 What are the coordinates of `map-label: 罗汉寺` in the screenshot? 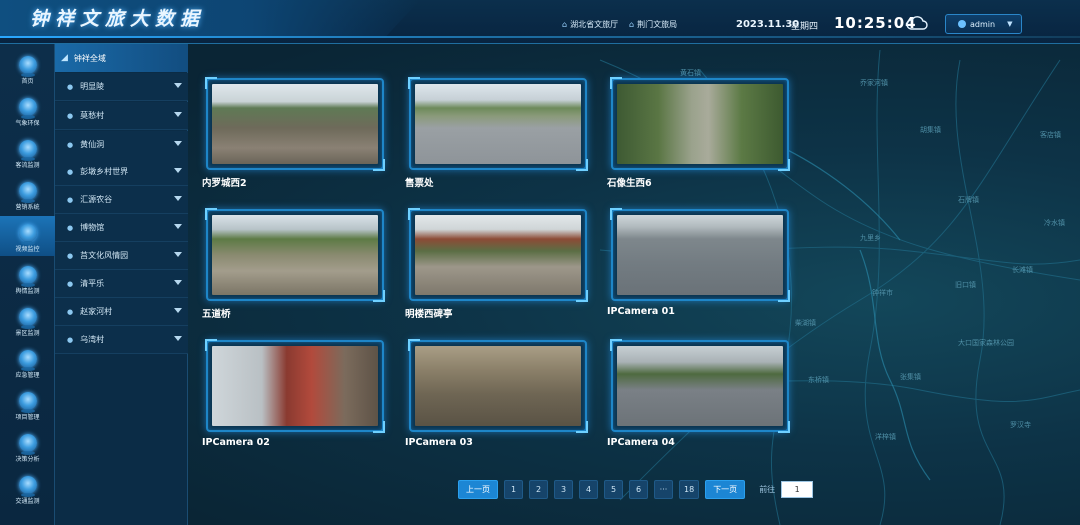 It's located at (1020, 425).